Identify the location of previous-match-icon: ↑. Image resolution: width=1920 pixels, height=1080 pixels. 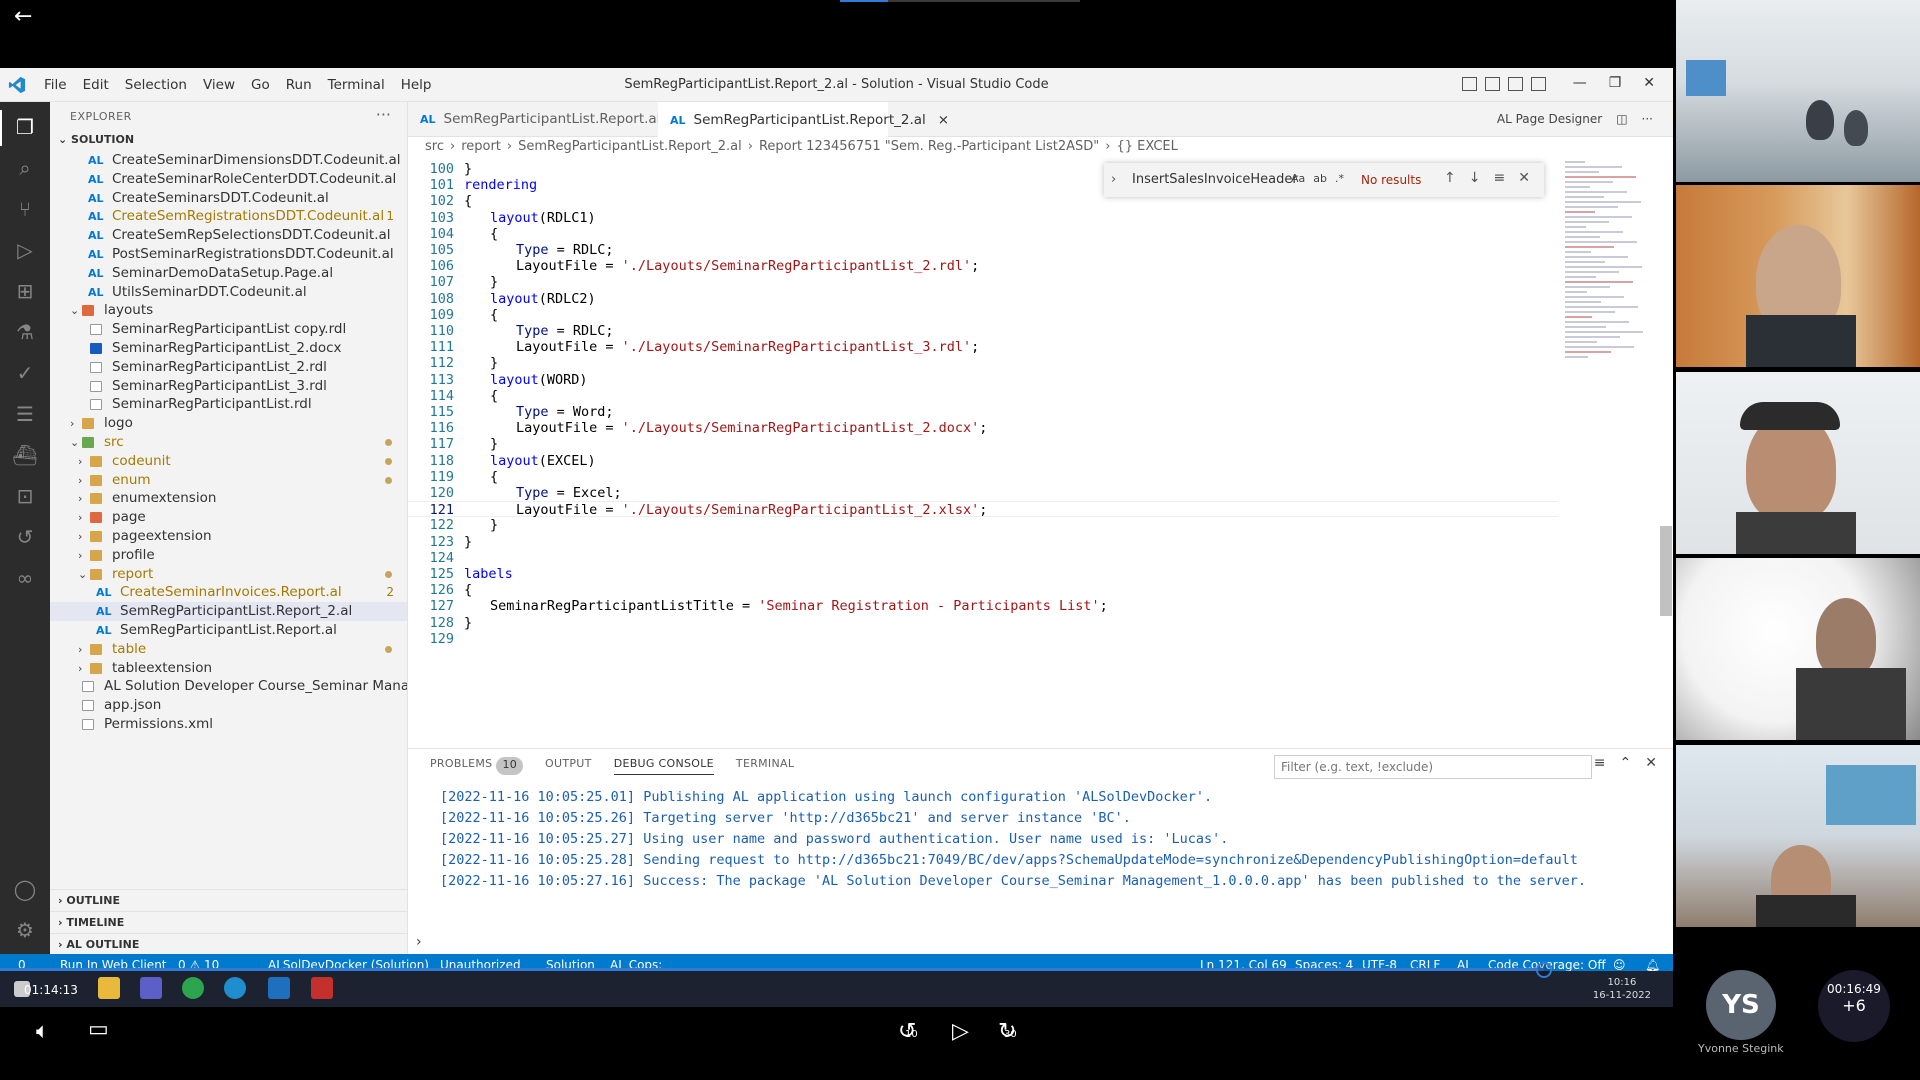
(1450, 178).